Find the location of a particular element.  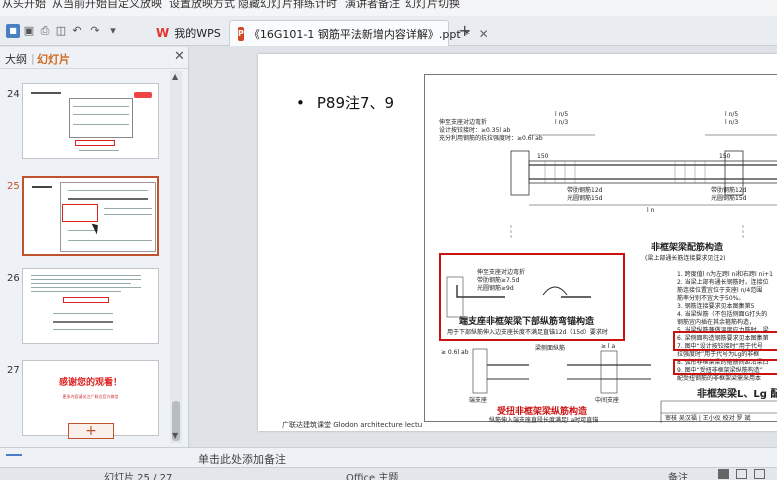

thumbnail-thanks-title: 感谢您的观看！ is located at coordinates (90, 383).